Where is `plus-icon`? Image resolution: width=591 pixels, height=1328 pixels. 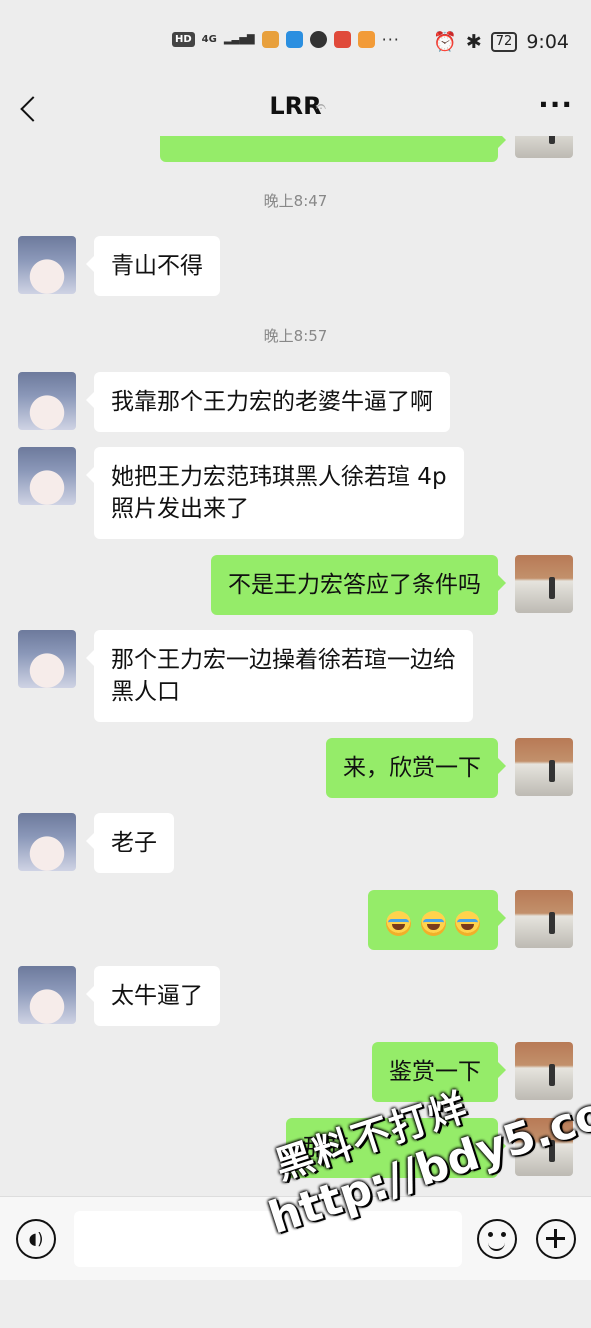
plus-icon is located at coordinates (556, 1239).